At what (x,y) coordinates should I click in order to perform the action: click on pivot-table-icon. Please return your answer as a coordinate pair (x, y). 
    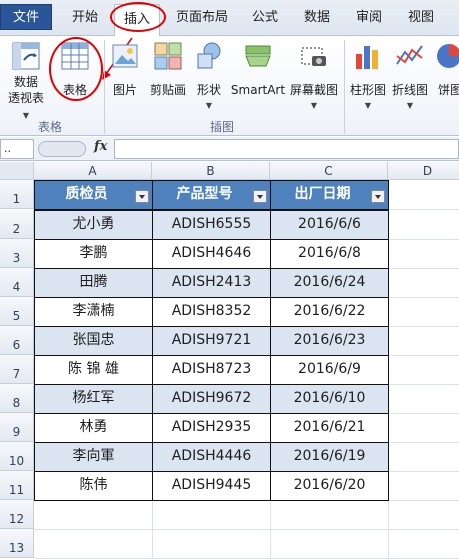
    Looking at the image, I should click on (26, 56).